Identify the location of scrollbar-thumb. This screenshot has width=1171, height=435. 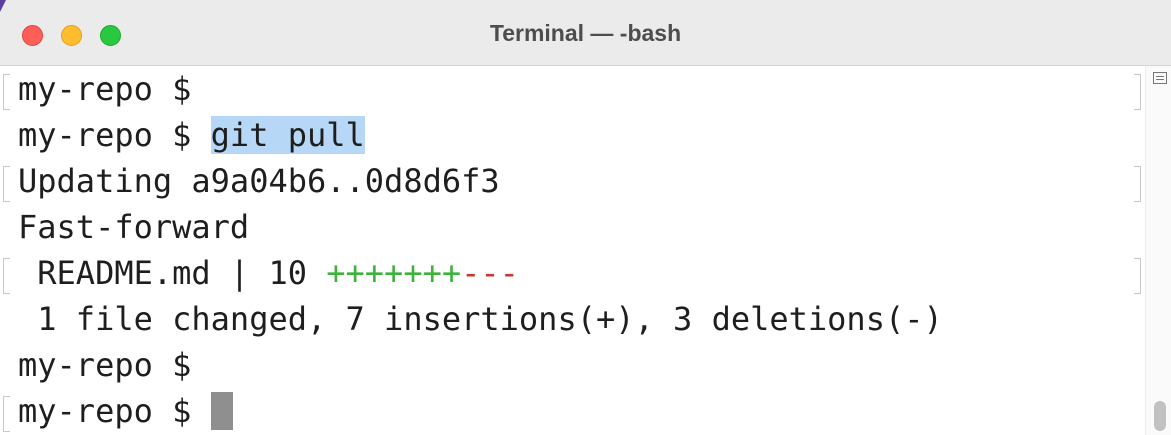
(1160, 416).